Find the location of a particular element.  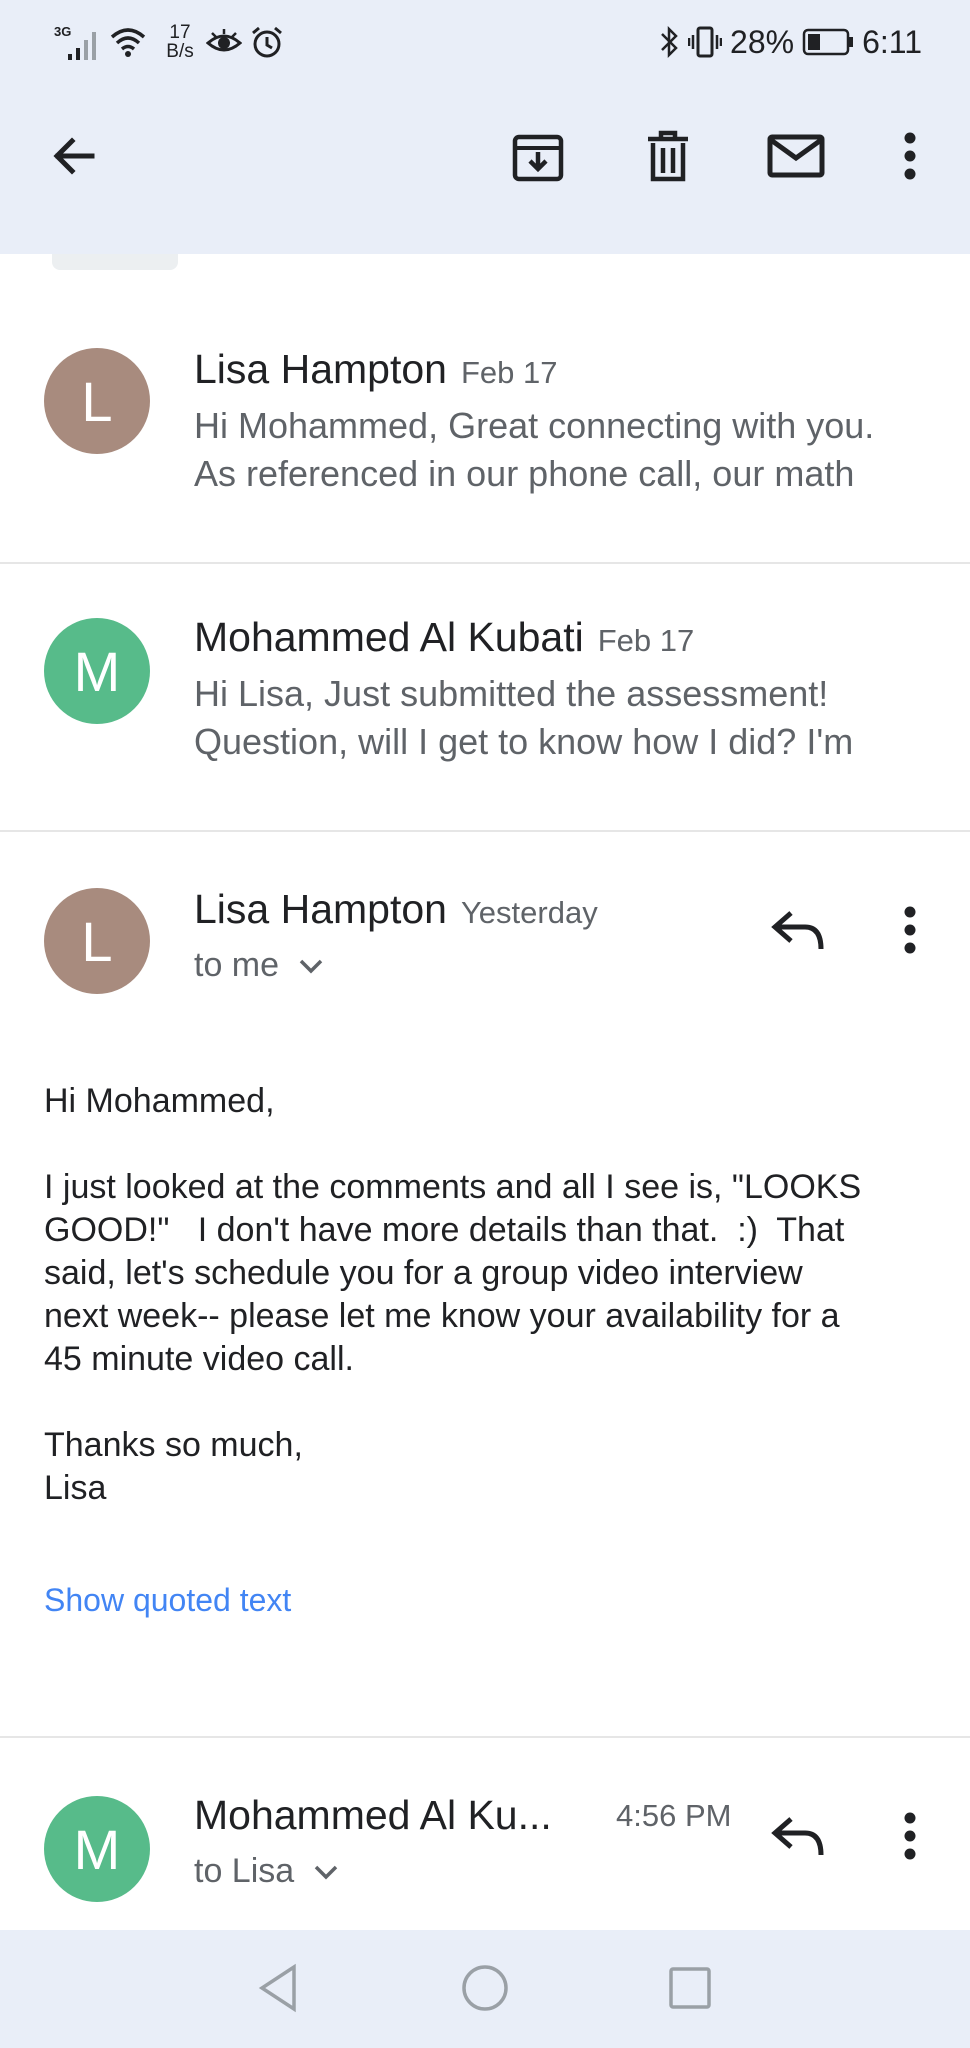

delete-button is located at coordinates (668, 156).